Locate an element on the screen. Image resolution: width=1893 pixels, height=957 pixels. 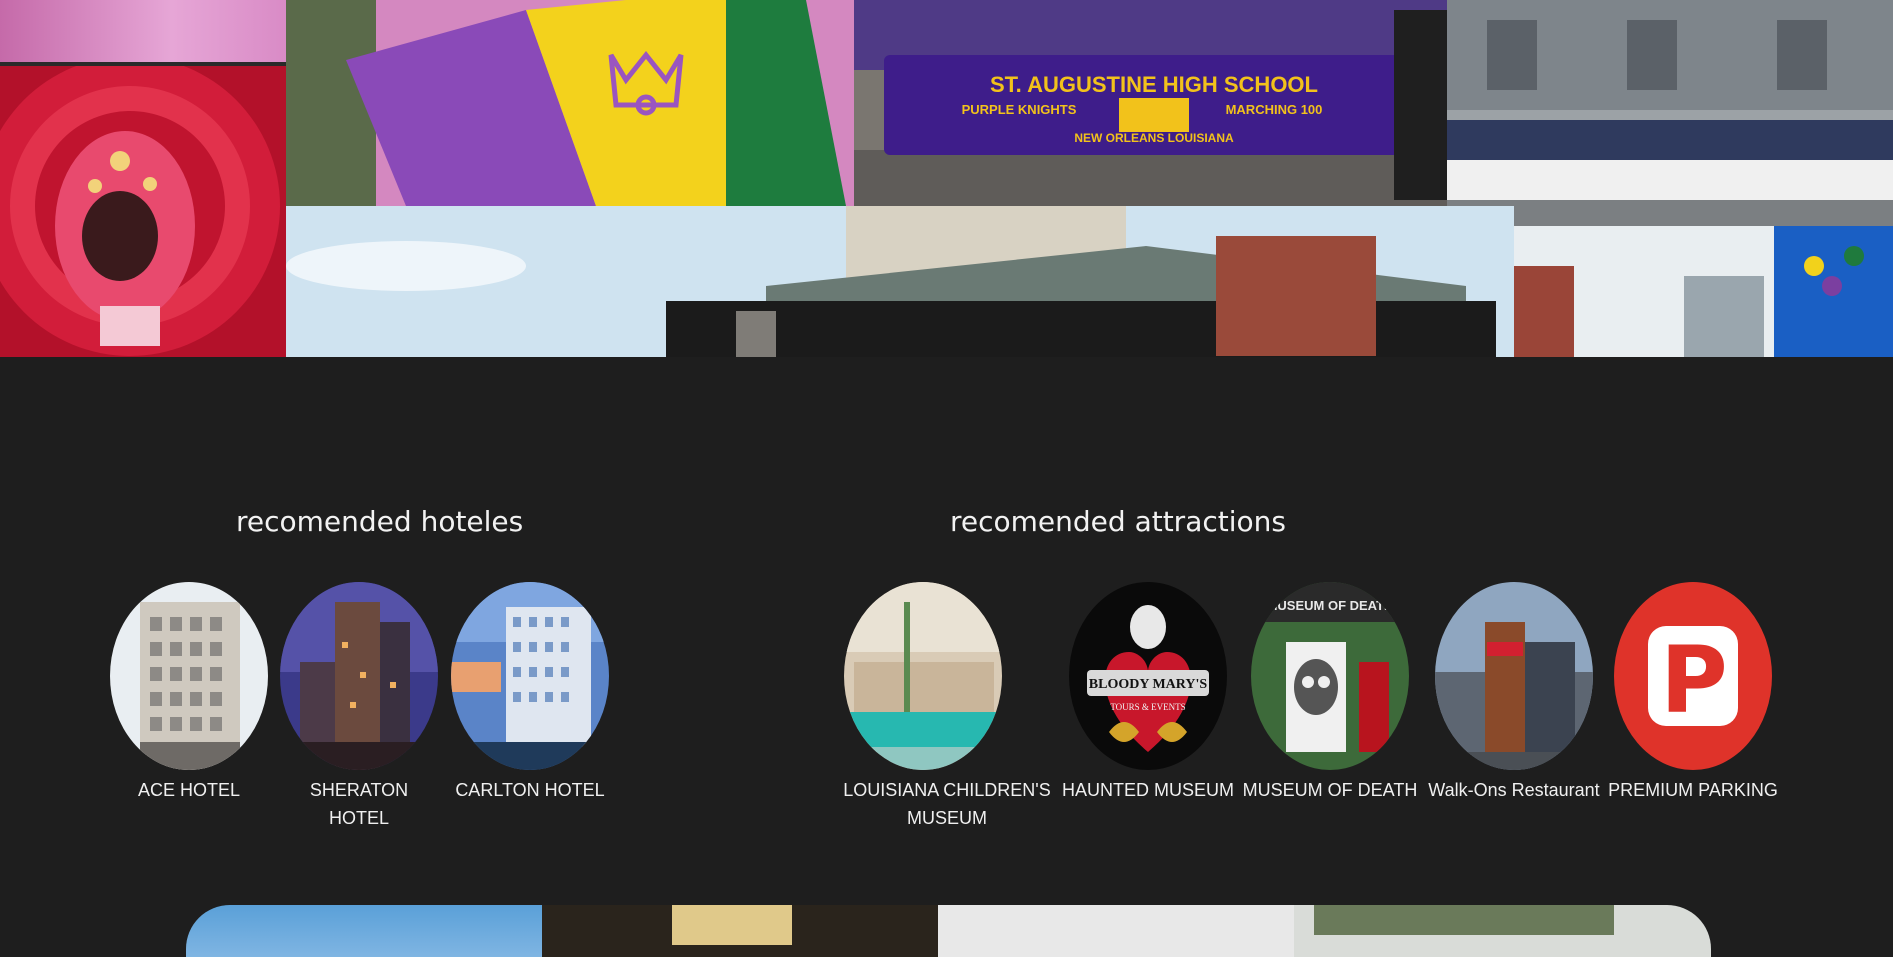
banner-school-text: ST. AUGUSTINE HIGH SCHOOL is located at coordinates (1154, 84).